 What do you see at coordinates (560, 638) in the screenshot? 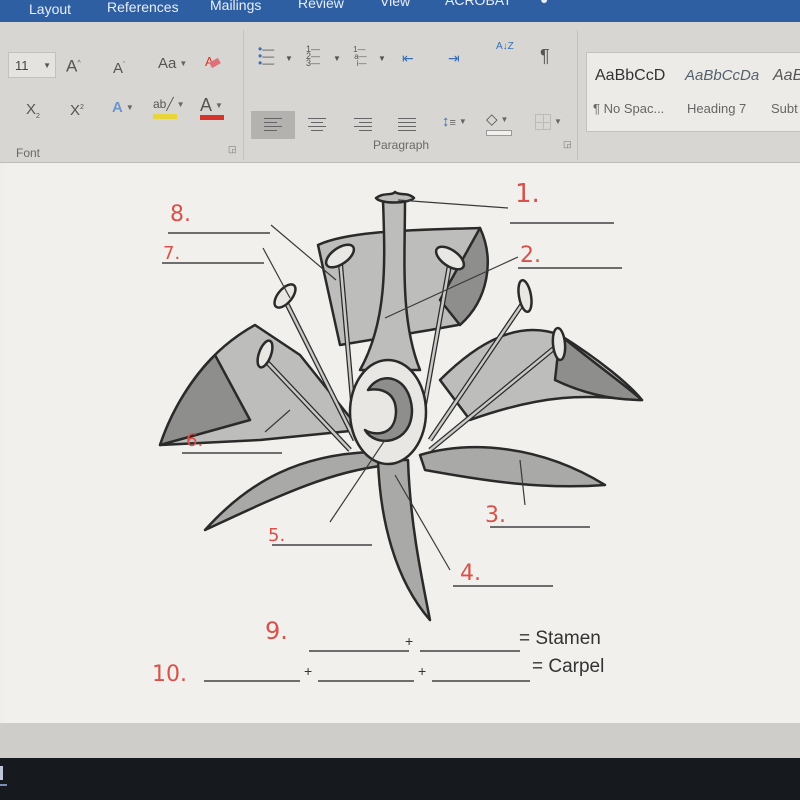
I see `stamen-equation-result: = Stamen` at bounding box center [560, 638].